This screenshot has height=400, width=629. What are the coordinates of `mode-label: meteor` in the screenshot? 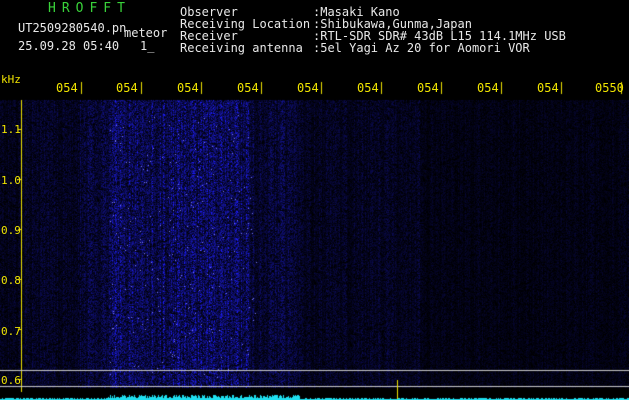 It's located at (146, 33).